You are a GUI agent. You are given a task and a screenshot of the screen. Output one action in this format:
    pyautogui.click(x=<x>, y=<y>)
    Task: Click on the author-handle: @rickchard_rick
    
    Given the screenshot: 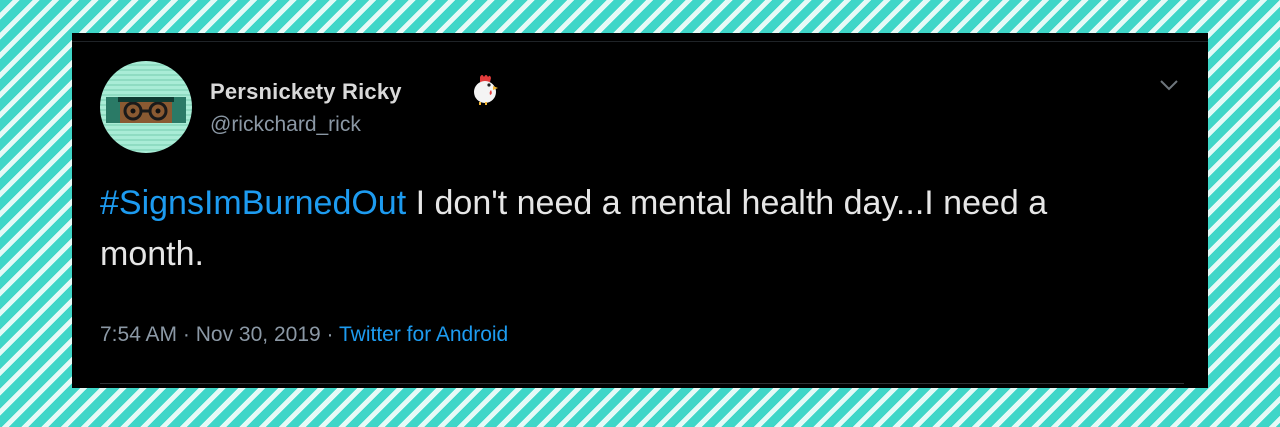 What is the action you would take?
    pyautogui.click(x=285, y=125)
    